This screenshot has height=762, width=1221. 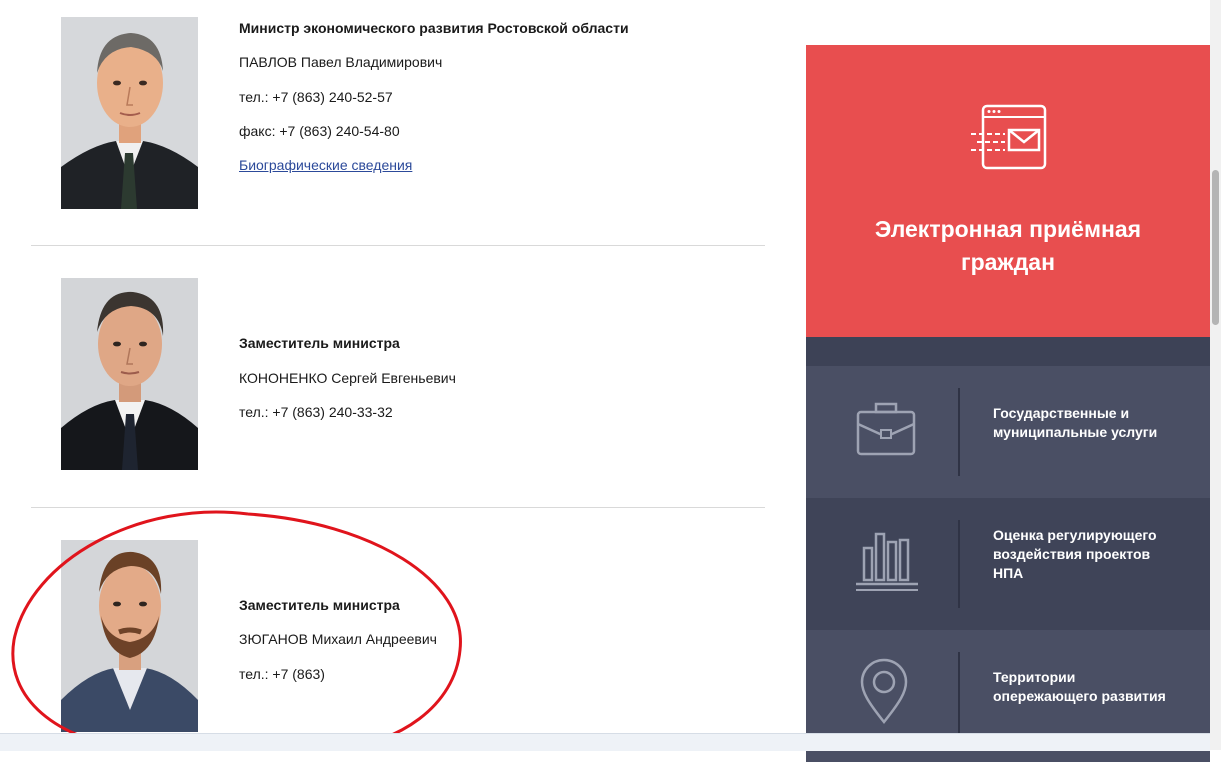 What do you see at coordinates (1215, 375) in the screenshot?
I see `vertical-scrollbar` at bounding box center [1215, 375].